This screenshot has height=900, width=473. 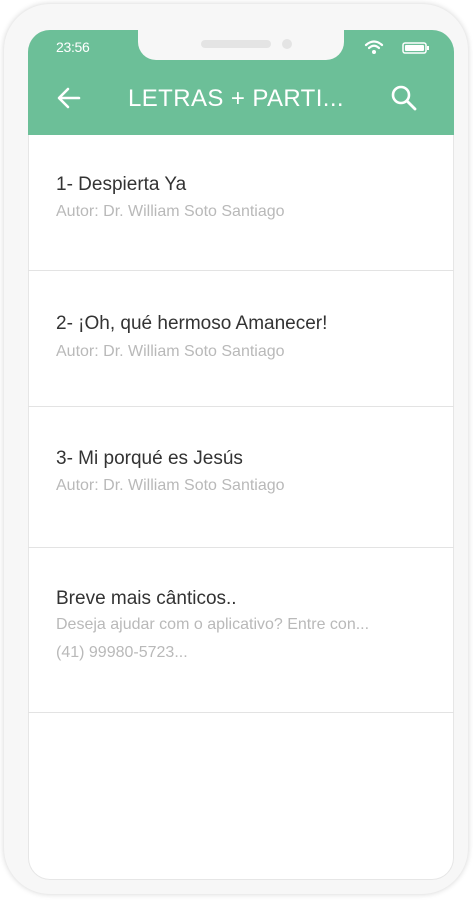 What do you see at coordinates (416, 50) in the screenshot?
I see `battery-icon` at bounding box center [416, 50].